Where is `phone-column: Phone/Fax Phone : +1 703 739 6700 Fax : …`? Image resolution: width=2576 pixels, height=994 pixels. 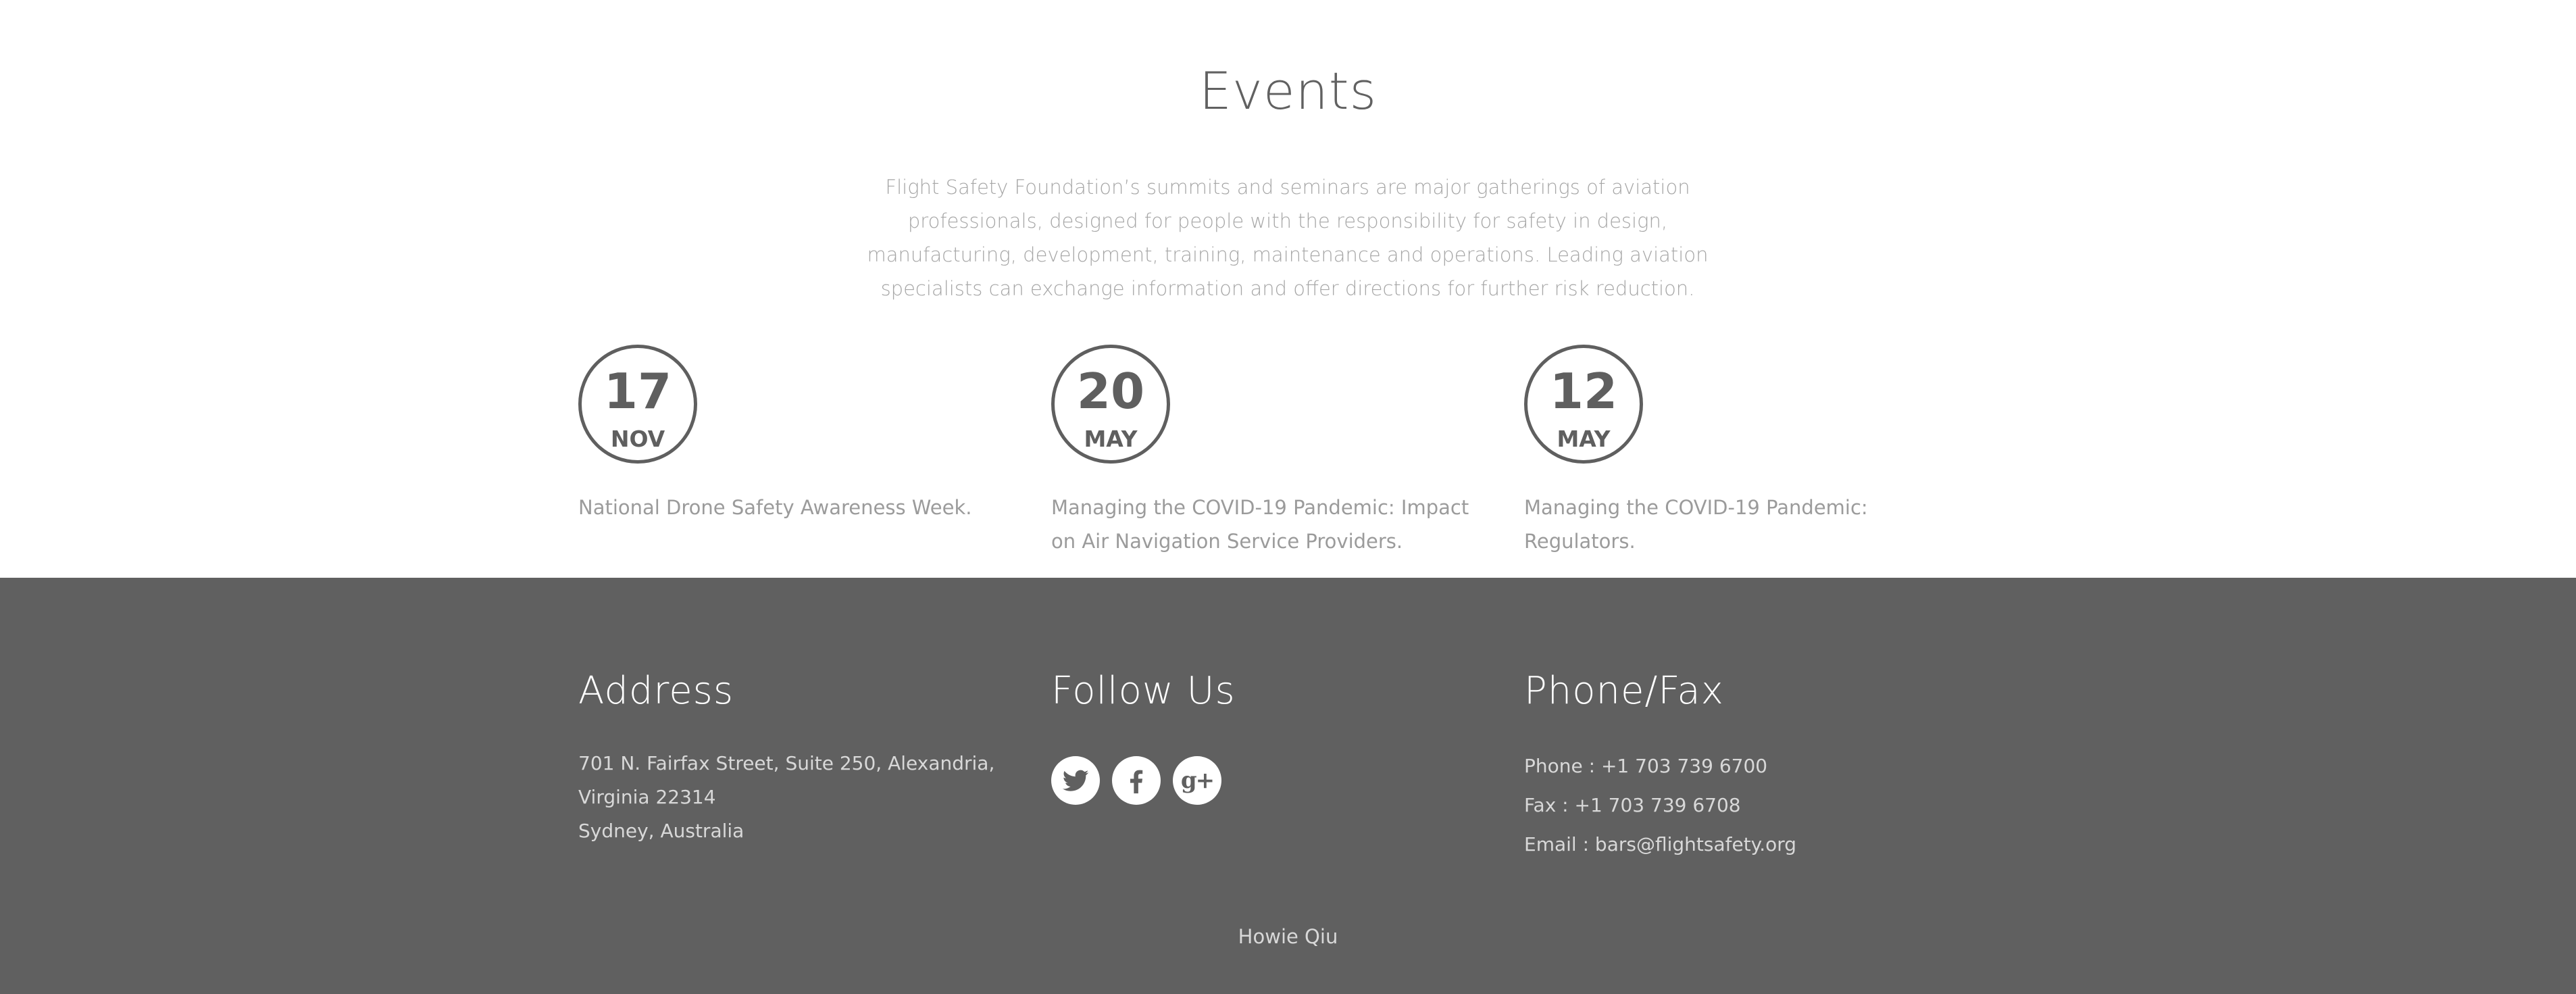
phone-column: Phone/Fax Phone : +1 703 739 6700 Fax : … is located at coordinates (1747, 768).